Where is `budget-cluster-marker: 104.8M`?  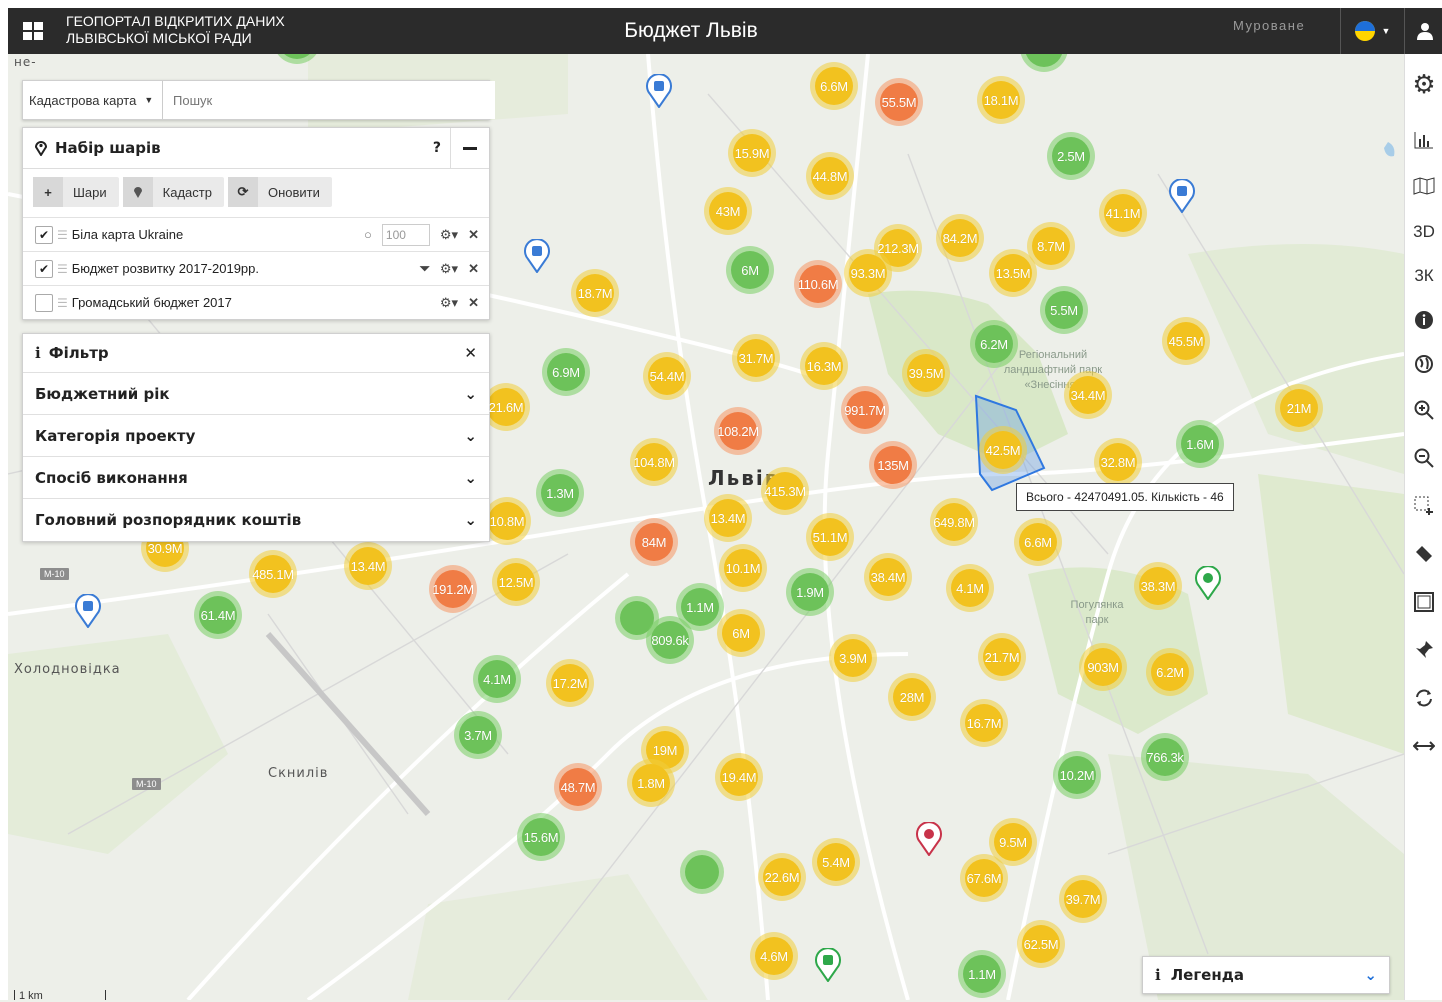 budget-cluster-marker: 104.8M is located at coordinates (654, 462).